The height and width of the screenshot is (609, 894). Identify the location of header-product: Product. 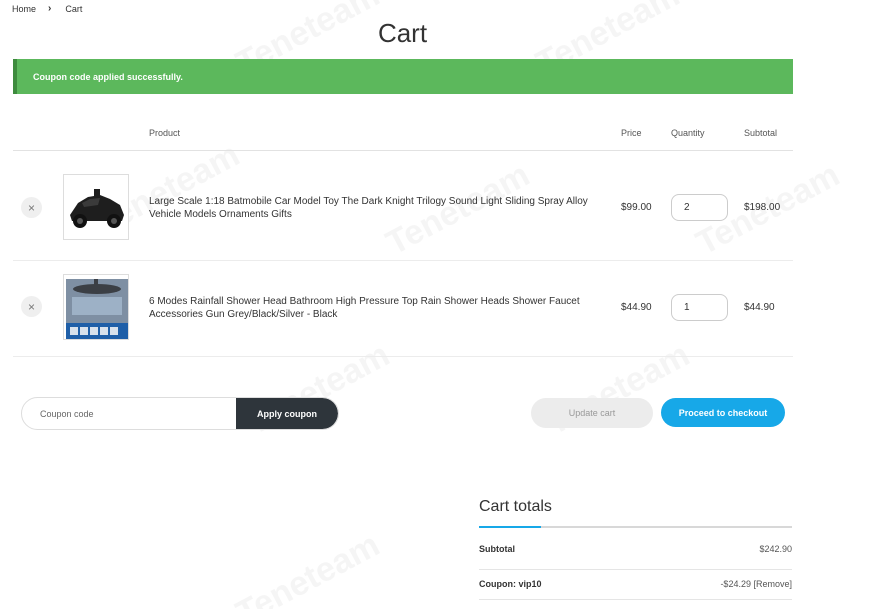
(165, 133).